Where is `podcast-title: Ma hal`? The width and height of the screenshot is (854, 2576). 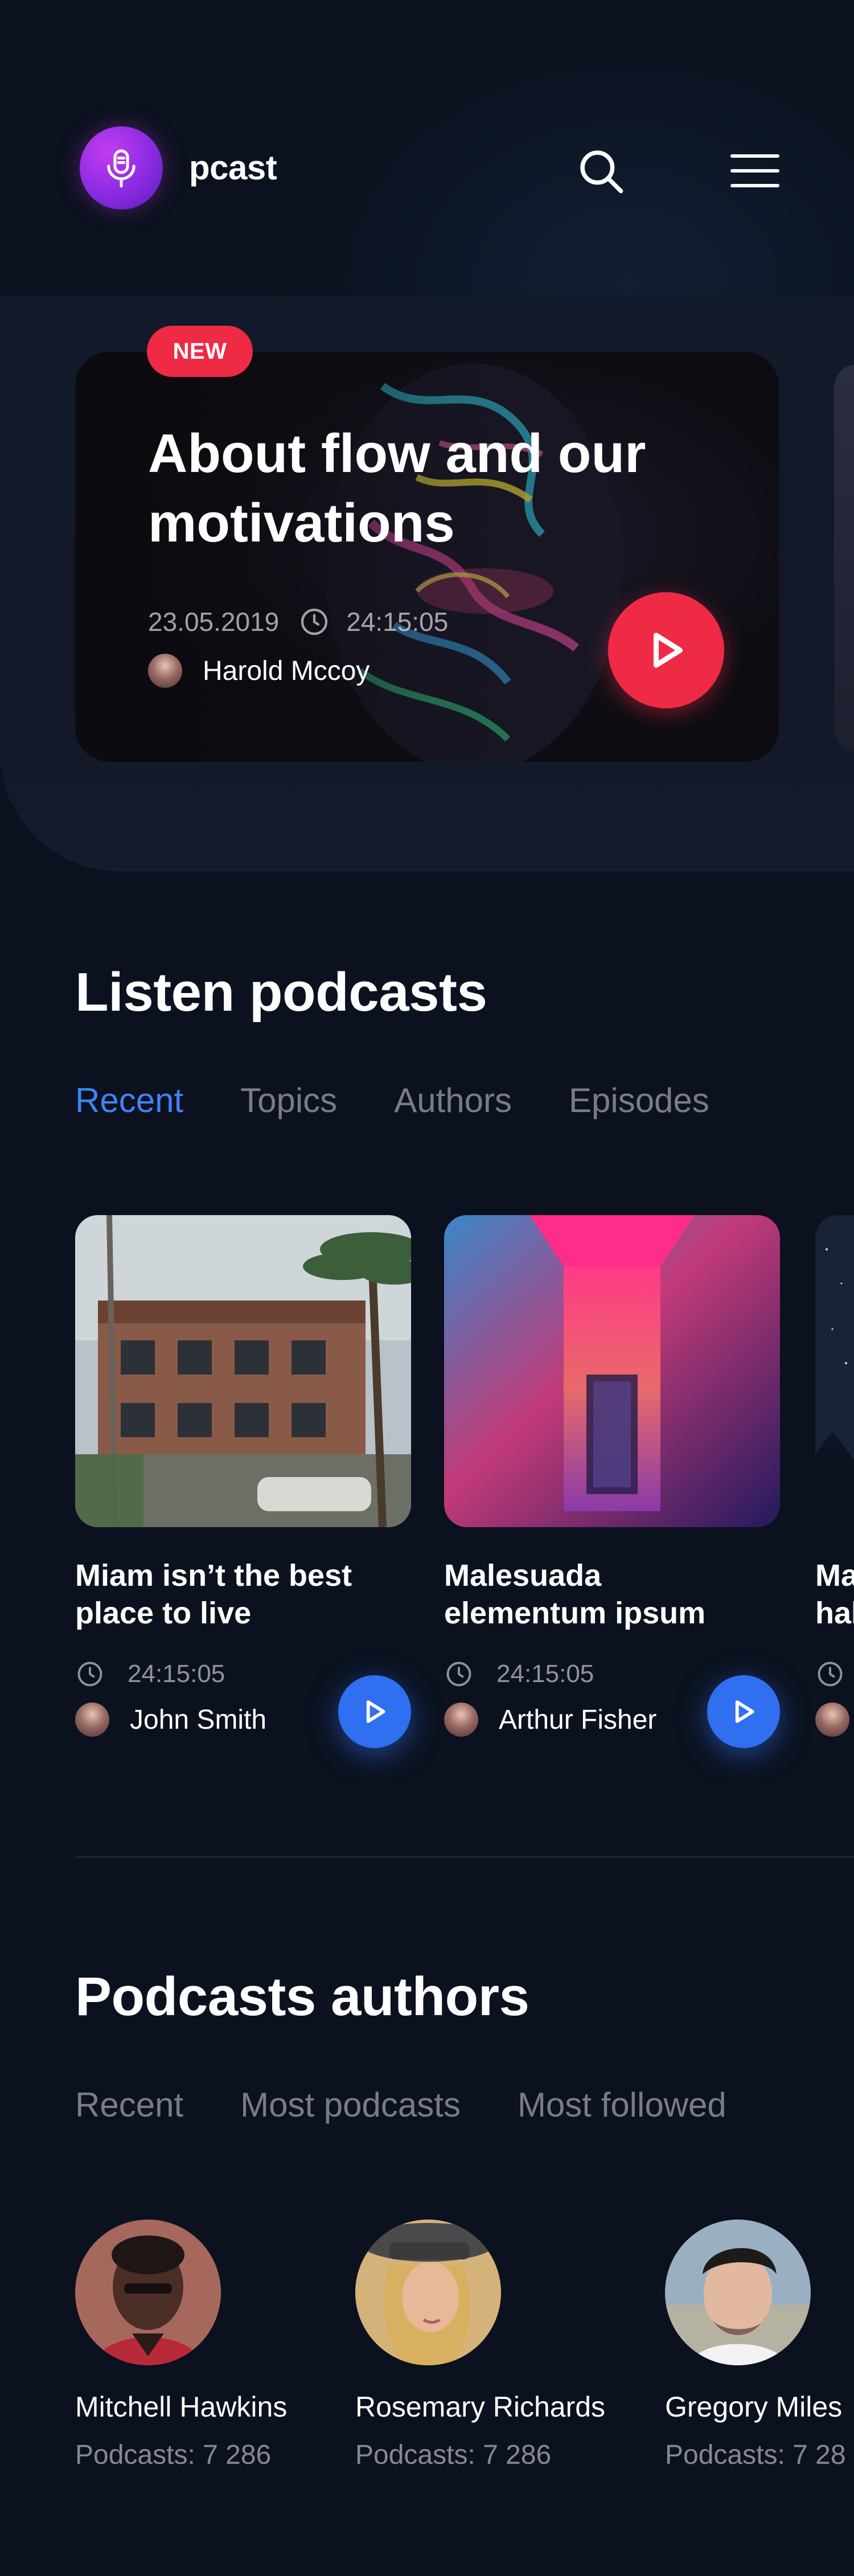
podcast-title: Ma hal is located at coordinates (835, 1594).